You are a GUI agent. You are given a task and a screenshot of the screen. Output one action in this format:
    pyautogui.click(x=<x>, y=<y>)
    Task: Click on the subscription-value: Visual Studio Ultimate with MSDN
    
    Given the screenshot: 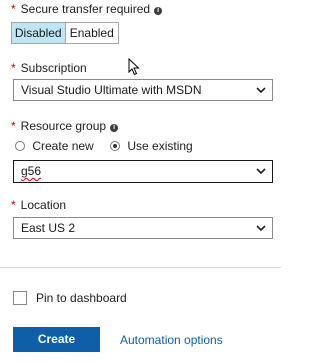 What is the action you would take?
    pyautogui.click(x=111, y=90)
    